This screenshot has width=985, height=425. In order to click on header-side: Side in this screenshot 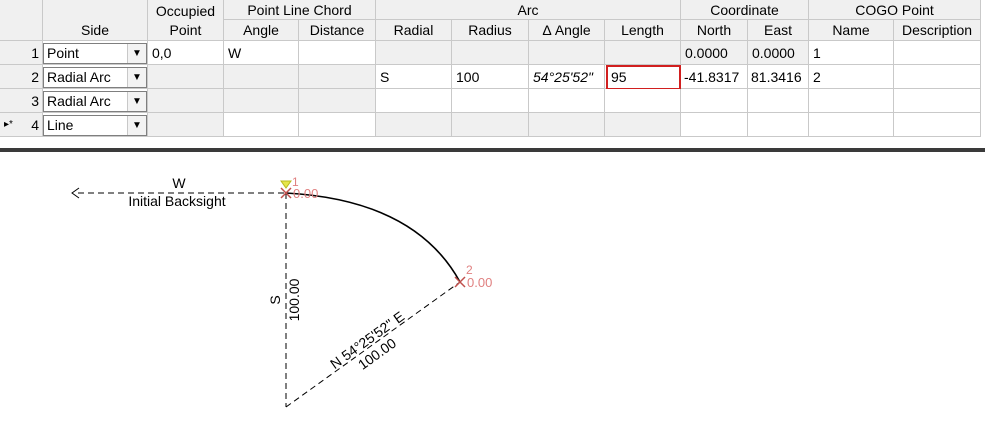, I will do `click(95, 20)`.